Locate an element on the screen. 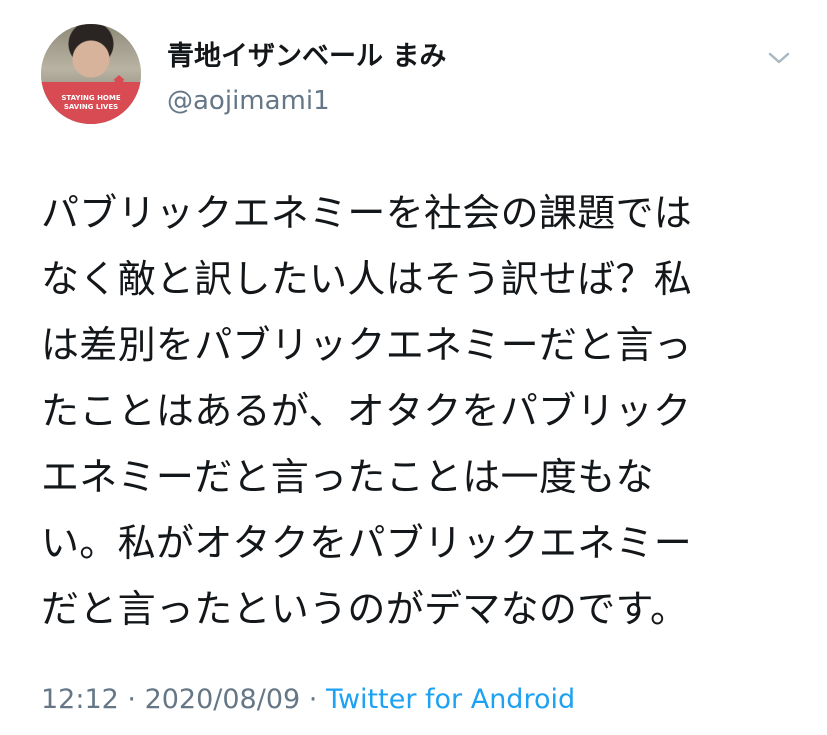 The image size is (827, 735). user-handle: @aojimami1 is located at coordinates (248, 101).